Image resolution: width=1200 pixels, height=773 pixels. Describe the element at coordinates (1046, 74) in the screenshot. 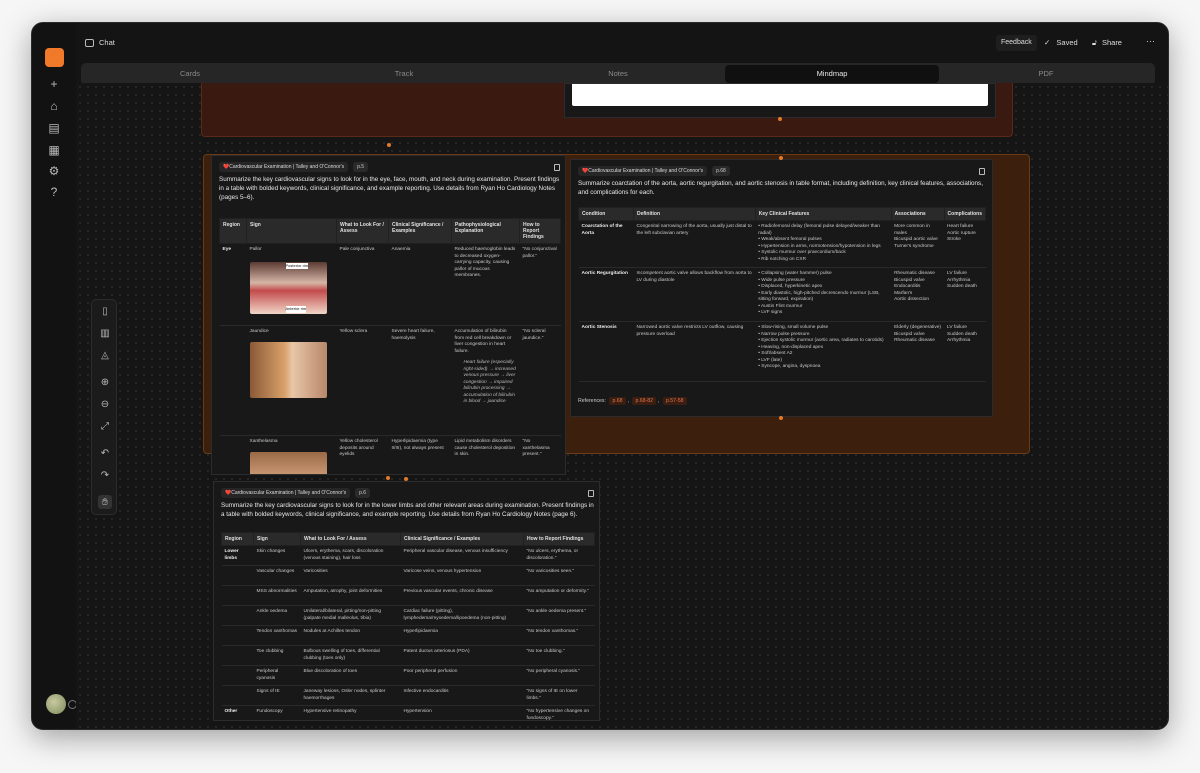

I see `tab-pdf: PDF` at that location.